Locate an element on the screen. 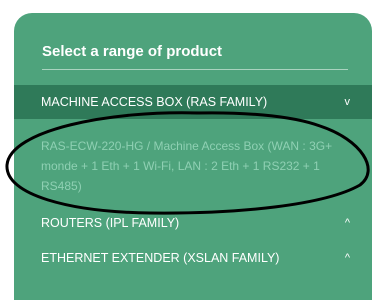 The image size is (374, 300). accordion-routers: ROUTERS (IPL FAMILY) ^ is located at coordinates (193, 223).